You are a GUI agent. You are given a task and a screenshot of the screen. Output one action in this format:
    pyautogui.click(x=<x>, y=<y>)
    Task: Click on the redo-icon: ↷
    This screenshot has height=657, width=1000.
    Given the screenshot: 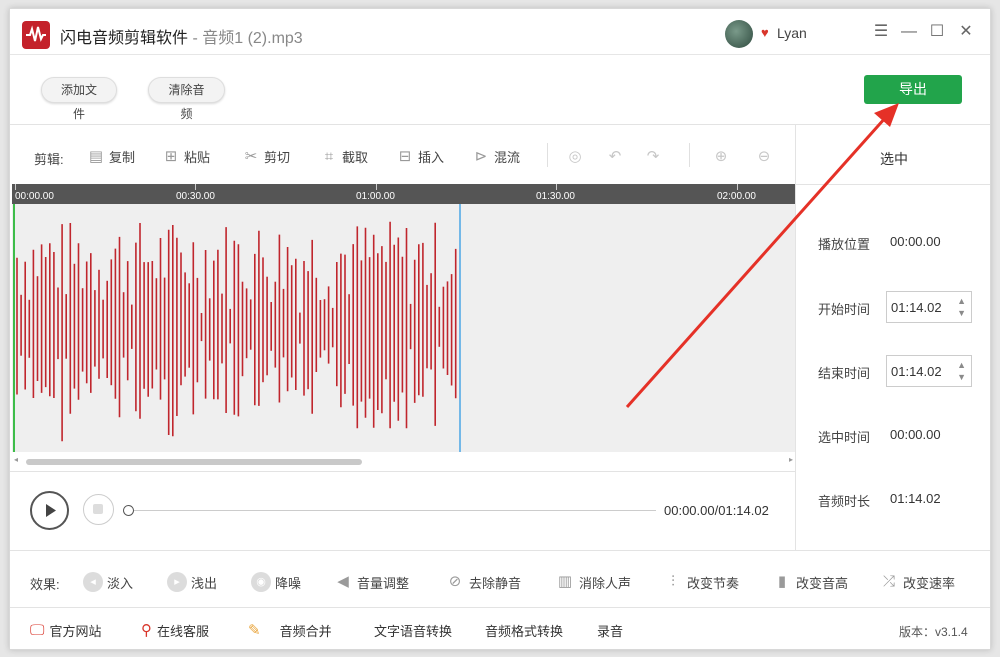 What is the action you would take?
    pyautogui.click(x=653, y=156)
    